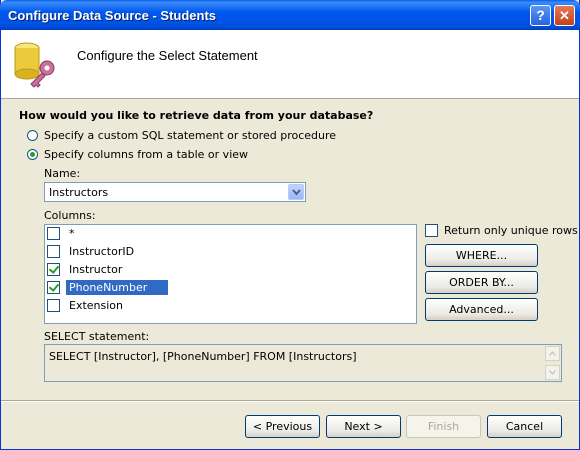  I want to click on next-button: Next >, so click(363, 426).